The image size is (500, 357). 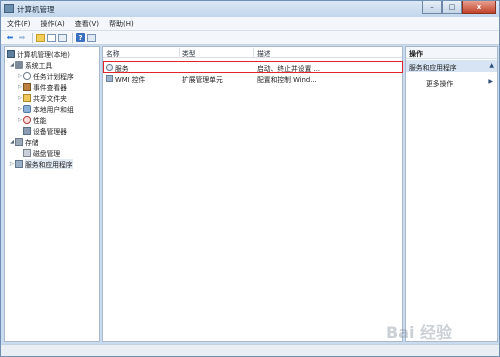 What do you see at coordinates (27, 97) in the screenshot?
I see `folder-icon` at bounding box center [27, 97].